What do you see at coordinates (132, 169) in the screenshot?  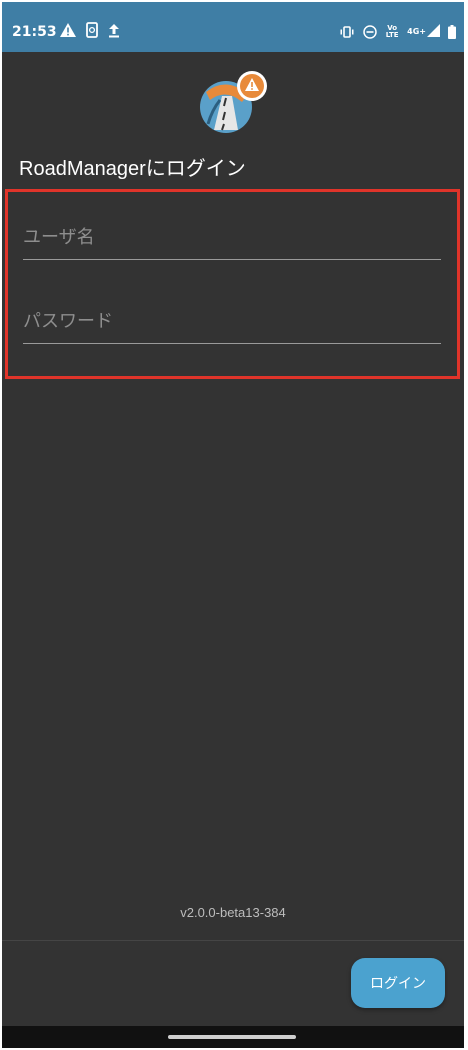 I see `page-title: RoadManagerにログイン` at bounding box center [132, 169].